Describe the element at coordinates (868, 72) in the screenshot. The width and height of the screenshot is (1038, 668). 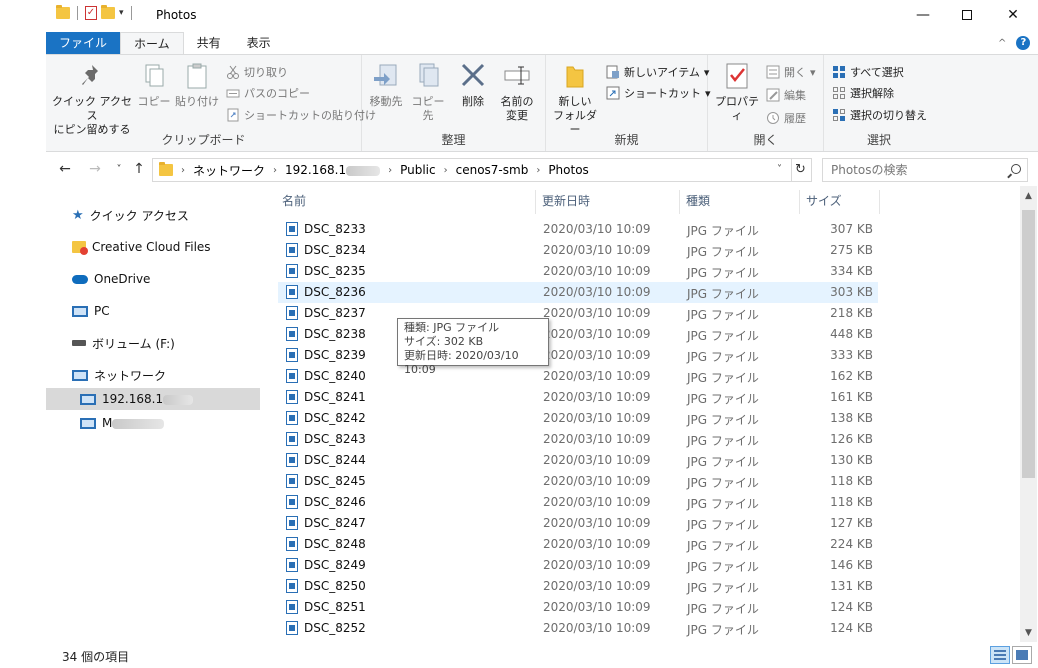
I see `select-all-button: すべて選択` at that location.